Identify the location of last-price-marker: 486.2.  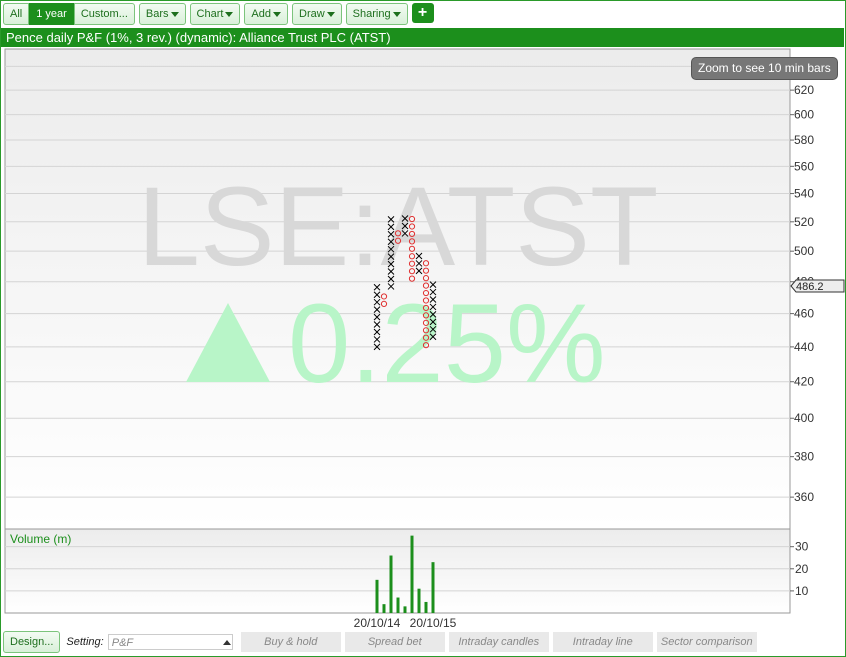
(817, 286).